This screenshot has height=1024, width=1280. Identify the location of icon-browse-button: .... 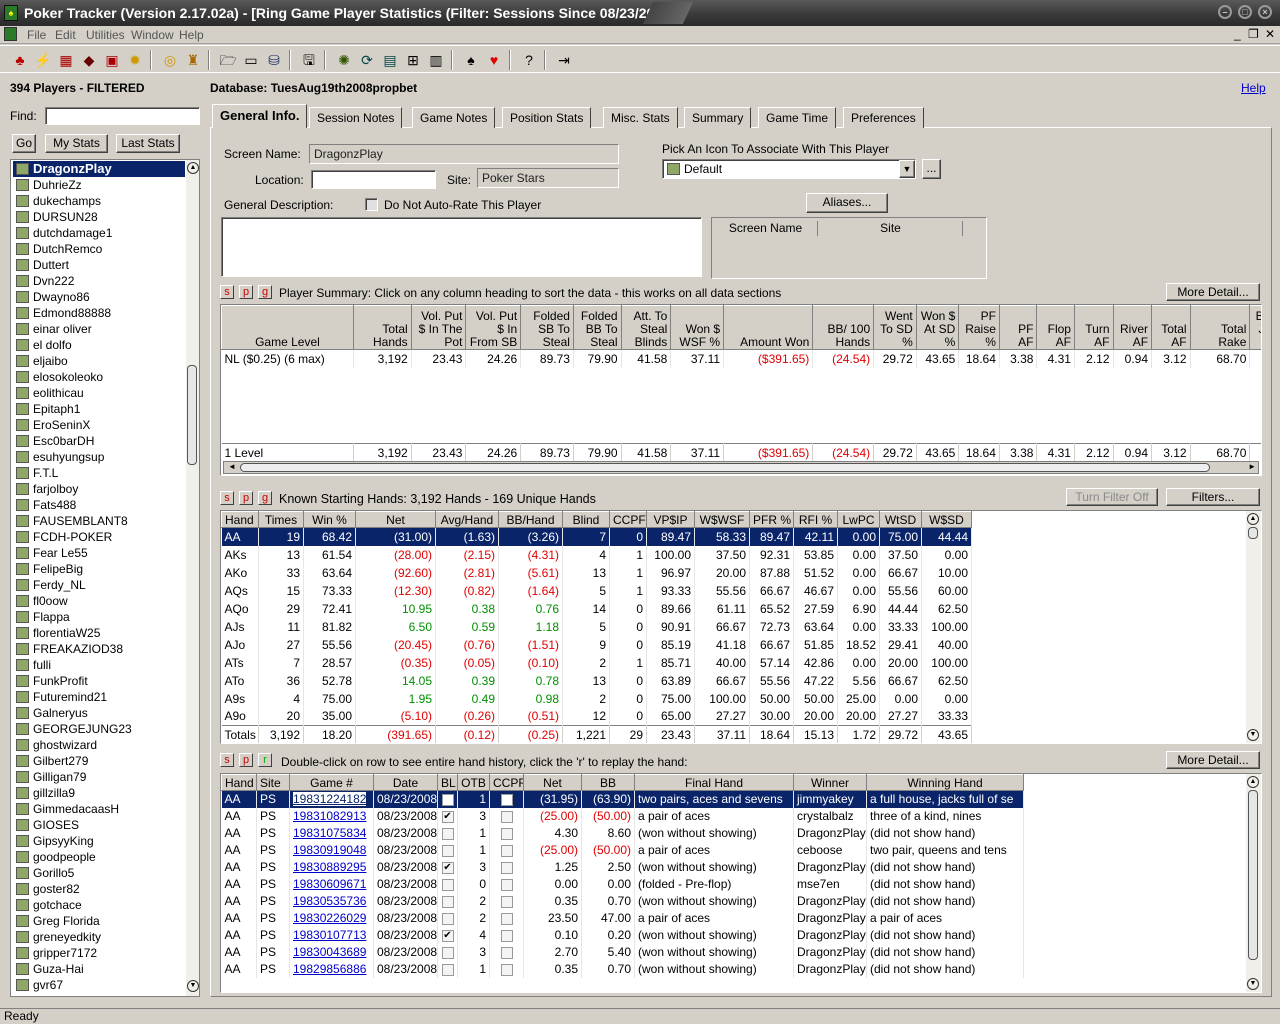
(931, 169).